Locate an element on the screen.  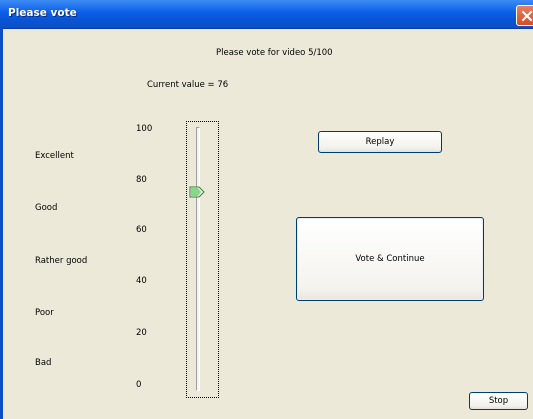
tick-label: 40 is located at coordinates (141, 281).